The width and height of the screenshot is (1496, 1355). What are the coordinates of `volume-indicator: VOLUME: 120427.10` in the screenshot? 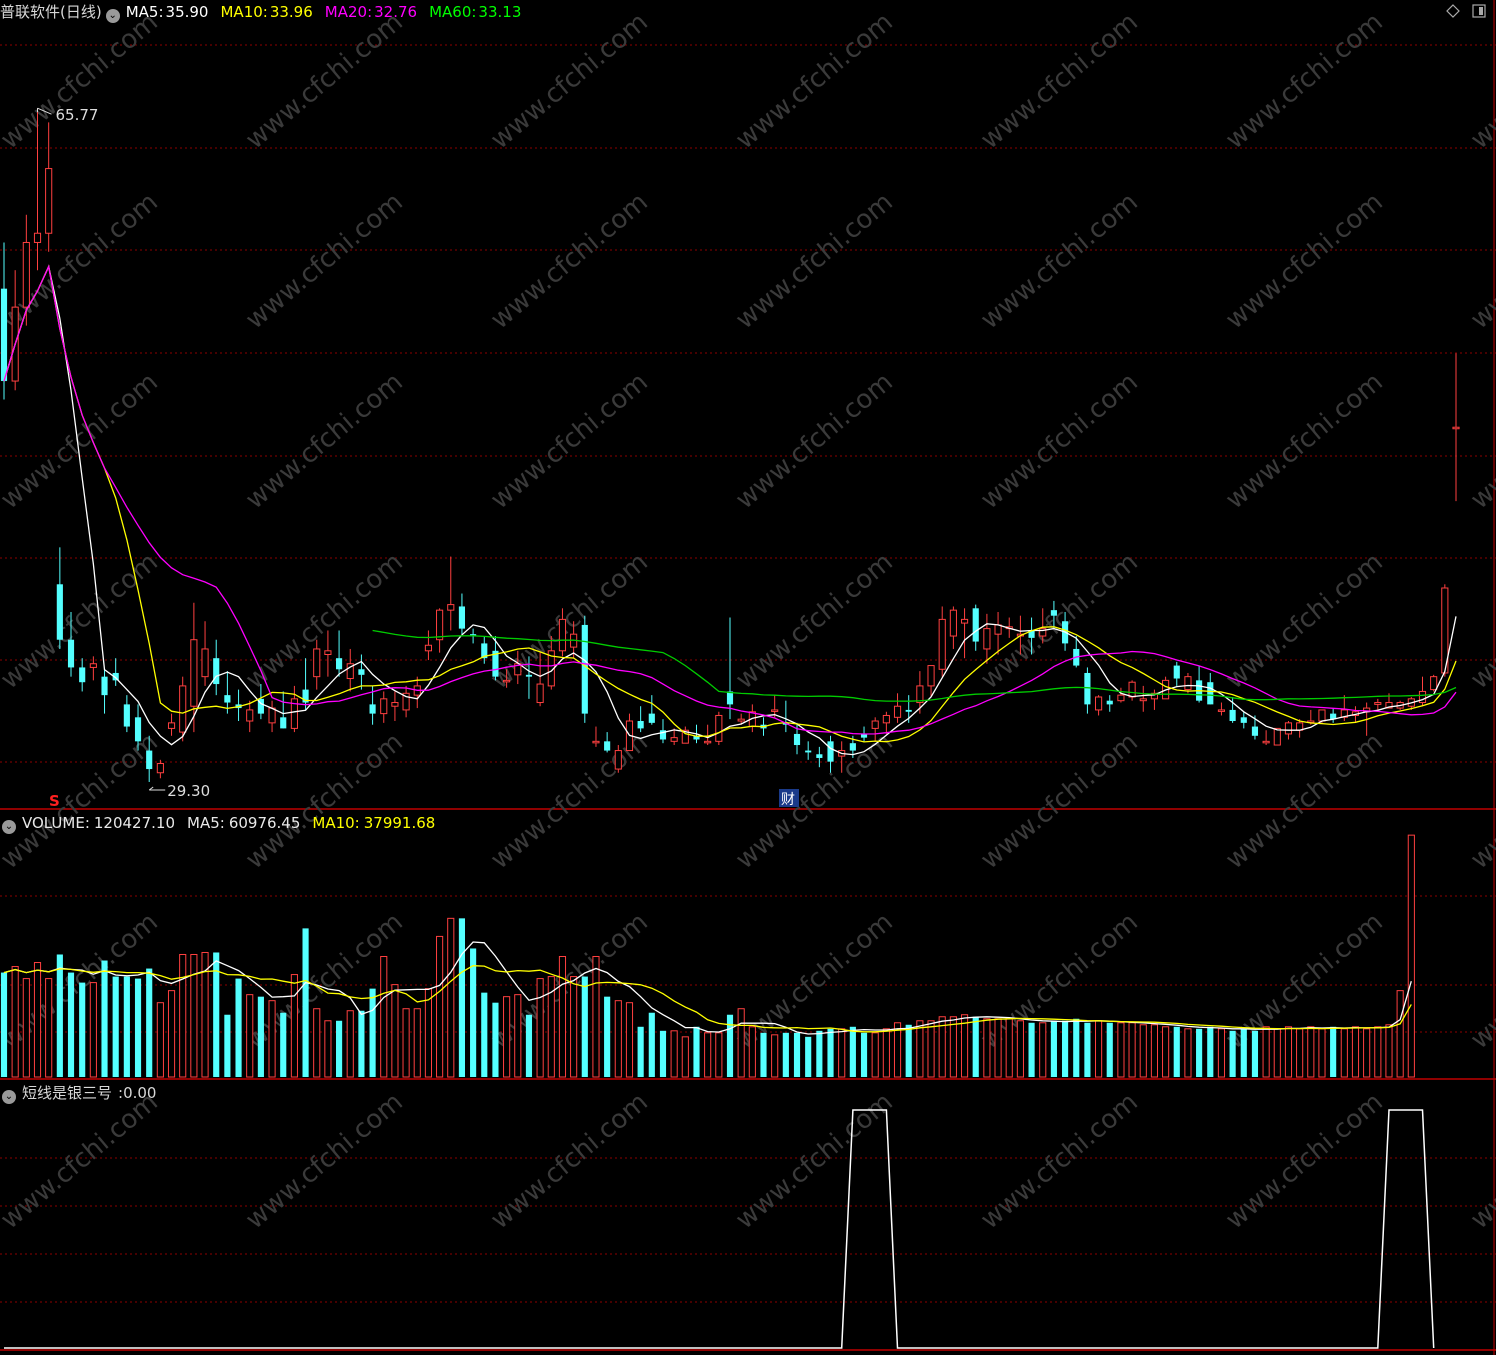 It's located at (101, 823).